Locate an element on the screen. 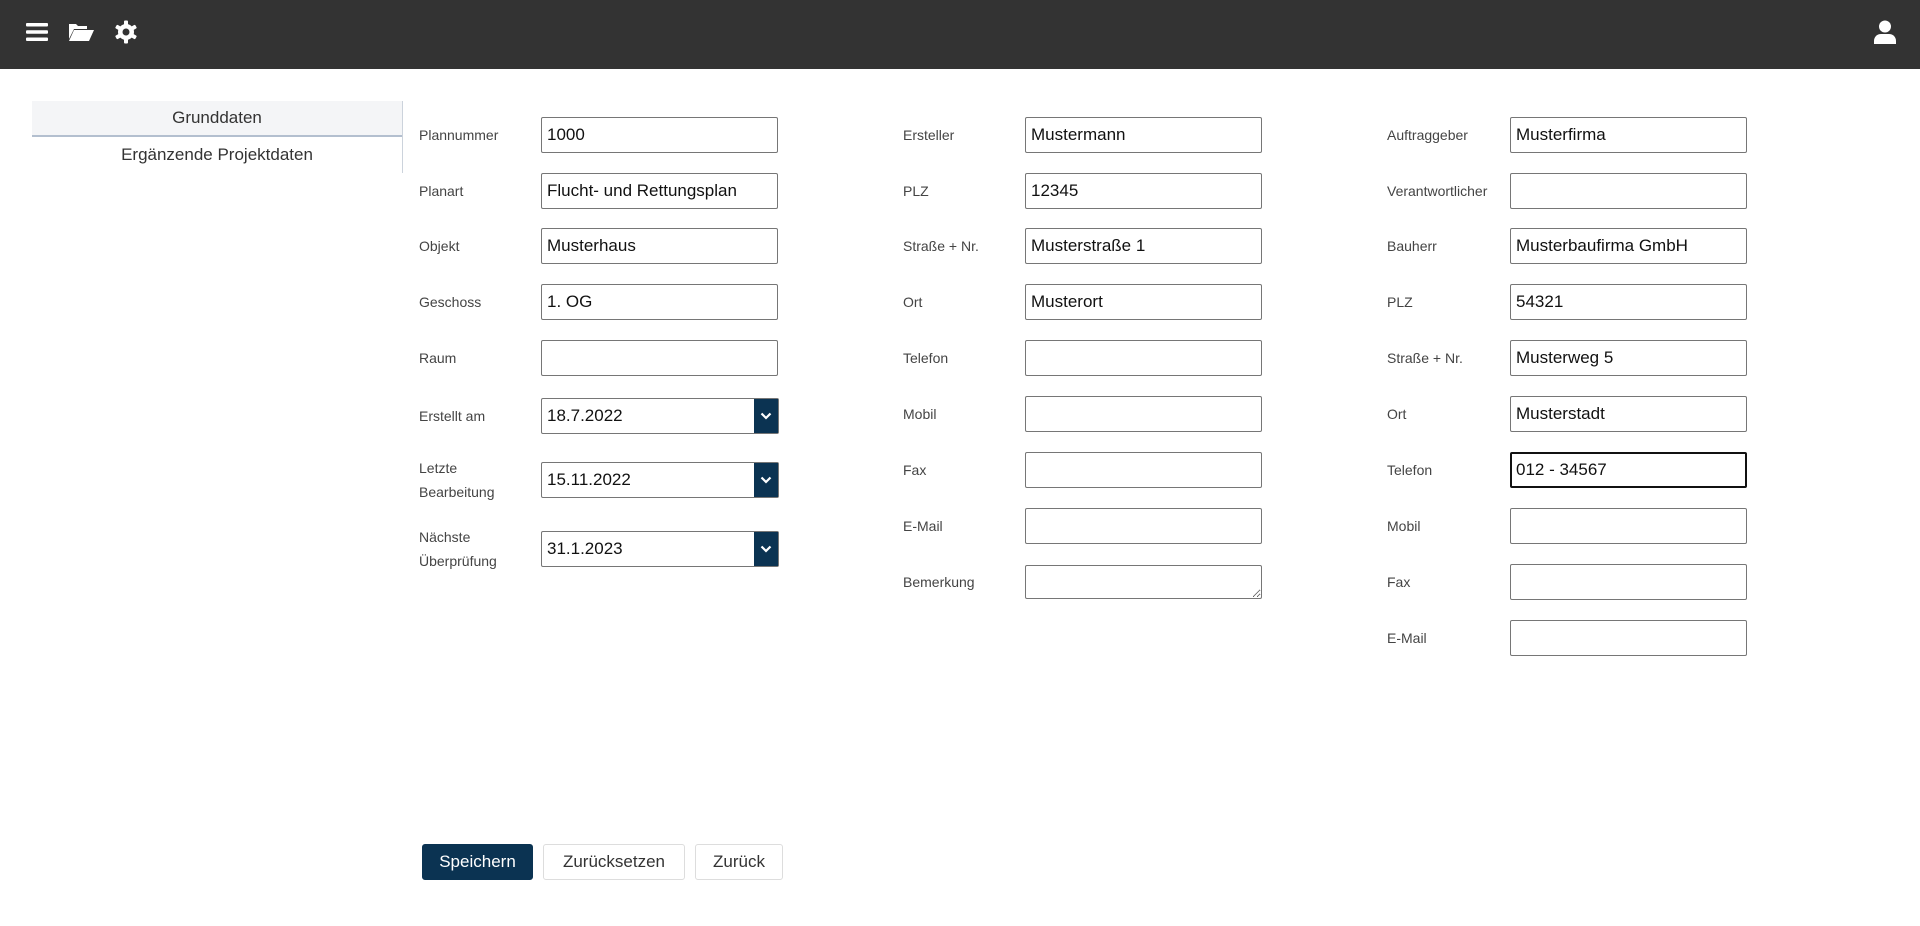 This screenshot has width=1920, height=926. bemerkung-field is located at coordinates (1143, 582).